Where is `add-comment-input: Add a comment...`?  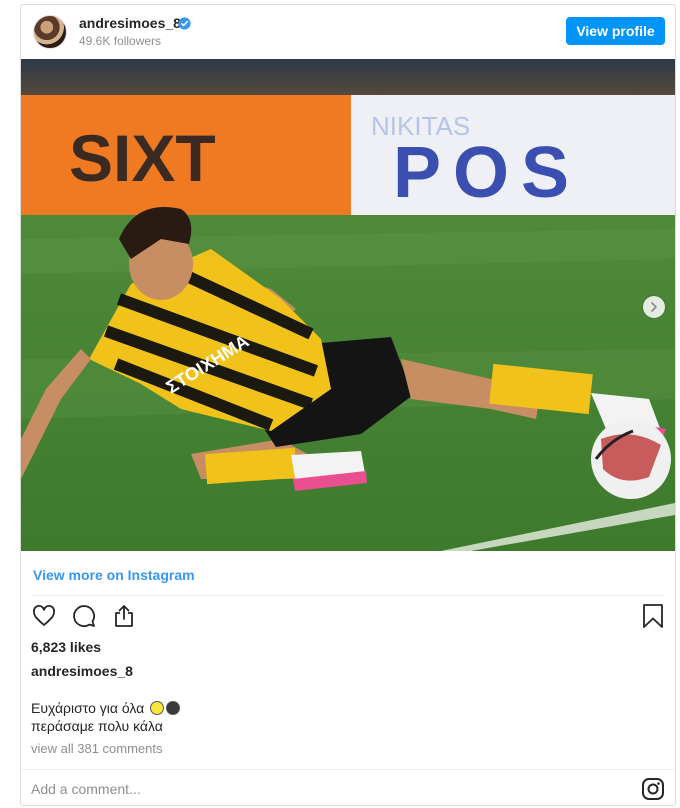 add-comment-input: Add a comment... is located at coordinates (86, 789).